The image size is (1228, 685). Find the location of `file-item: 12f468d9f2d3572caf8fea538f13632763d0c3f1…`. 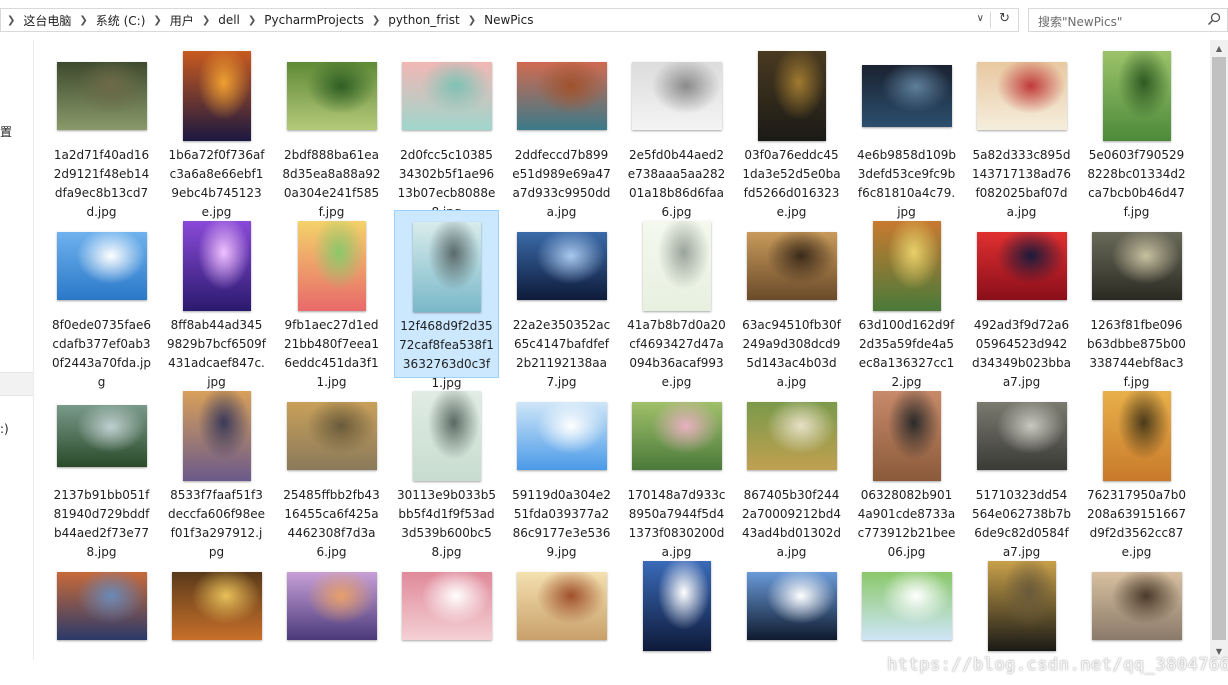

file-item: 12f468d9f2d3572caf8fea538f13632763d0c3f1… is located at coordinates (446, 300).